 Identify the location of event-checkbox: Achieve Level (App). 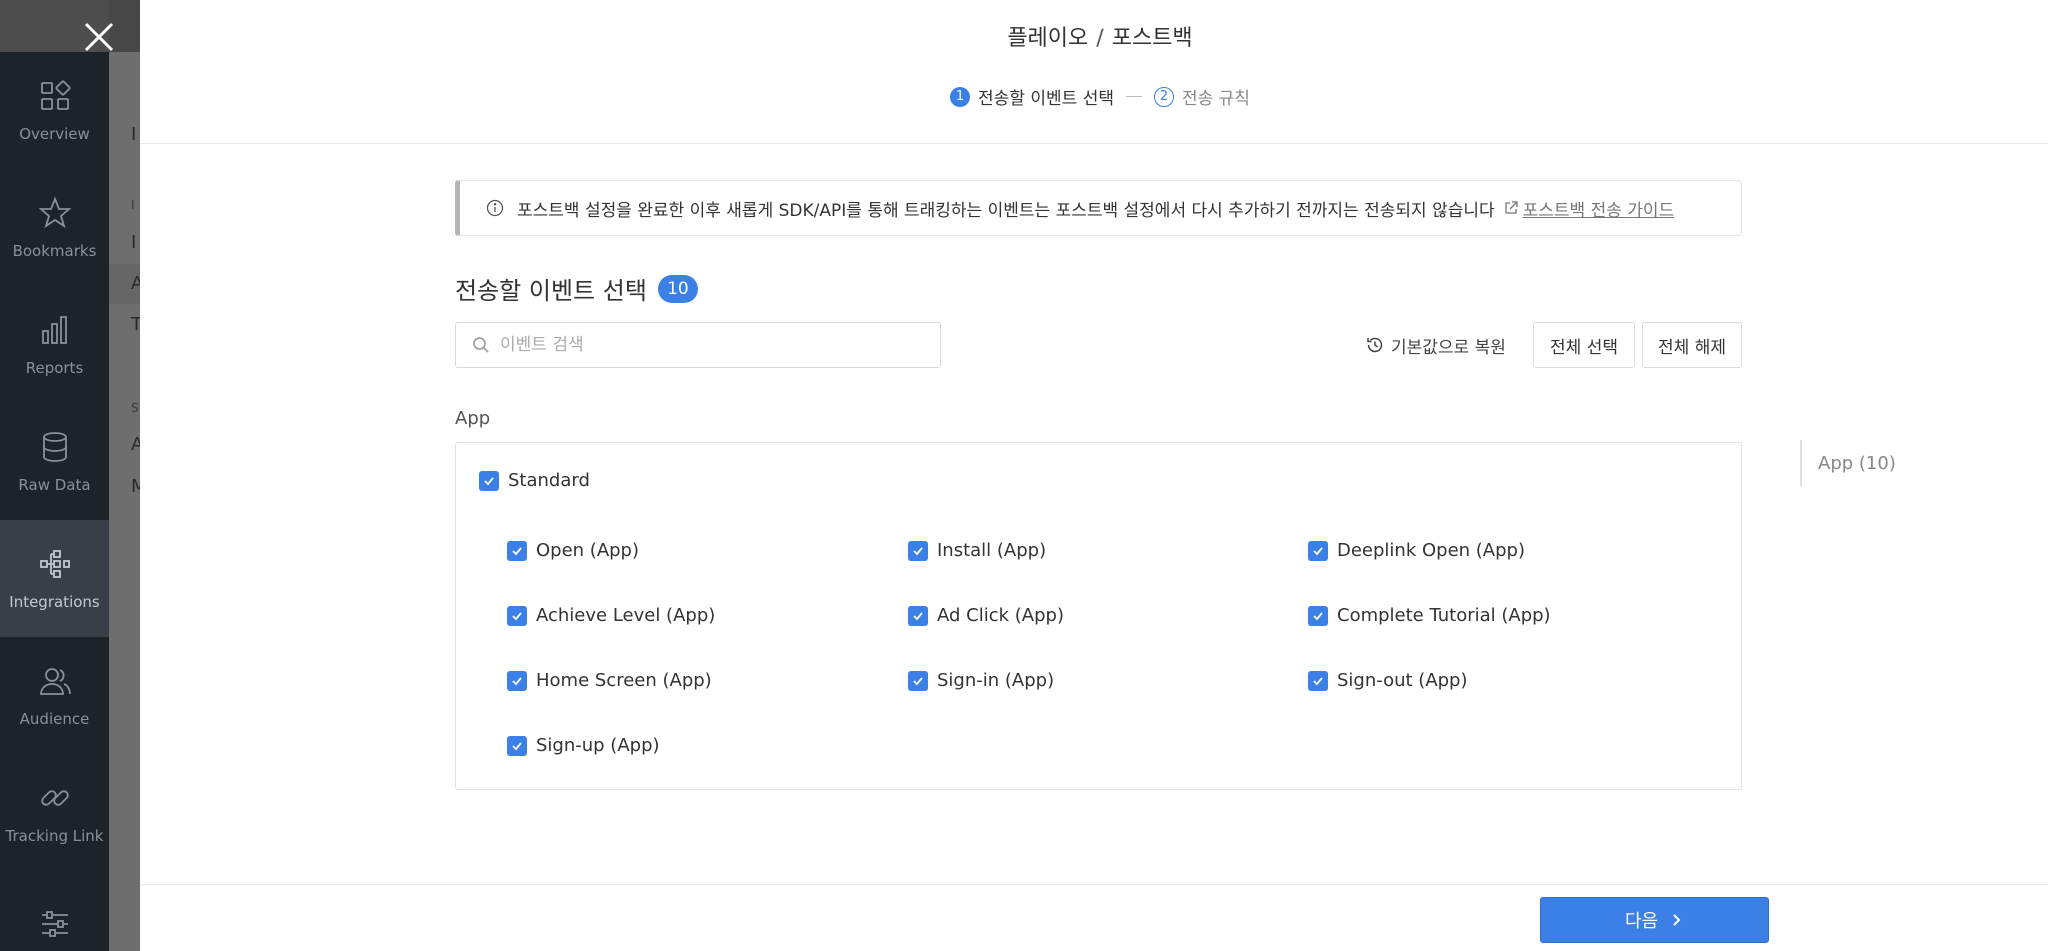
(611, 615).